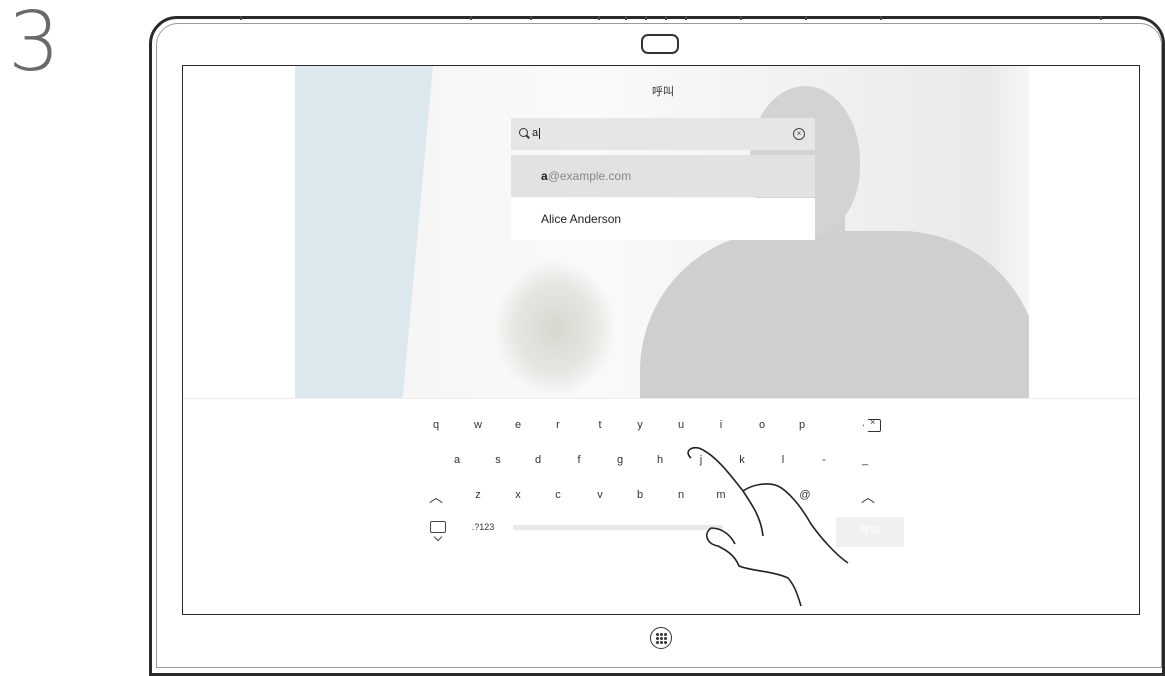 The height and width of the screenshot is (676, 1165). What do you see at coordinates (768, 526) in the screenshot?
I see `hand-gesture-icon` at bounding box center [768, 526].